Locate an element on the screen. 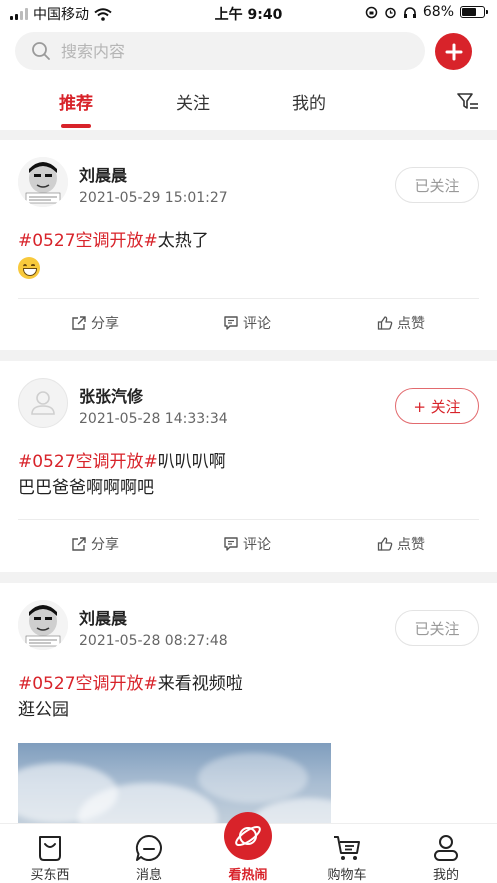  post-text: 来看视频啦 is located at coordinates (200, 684).